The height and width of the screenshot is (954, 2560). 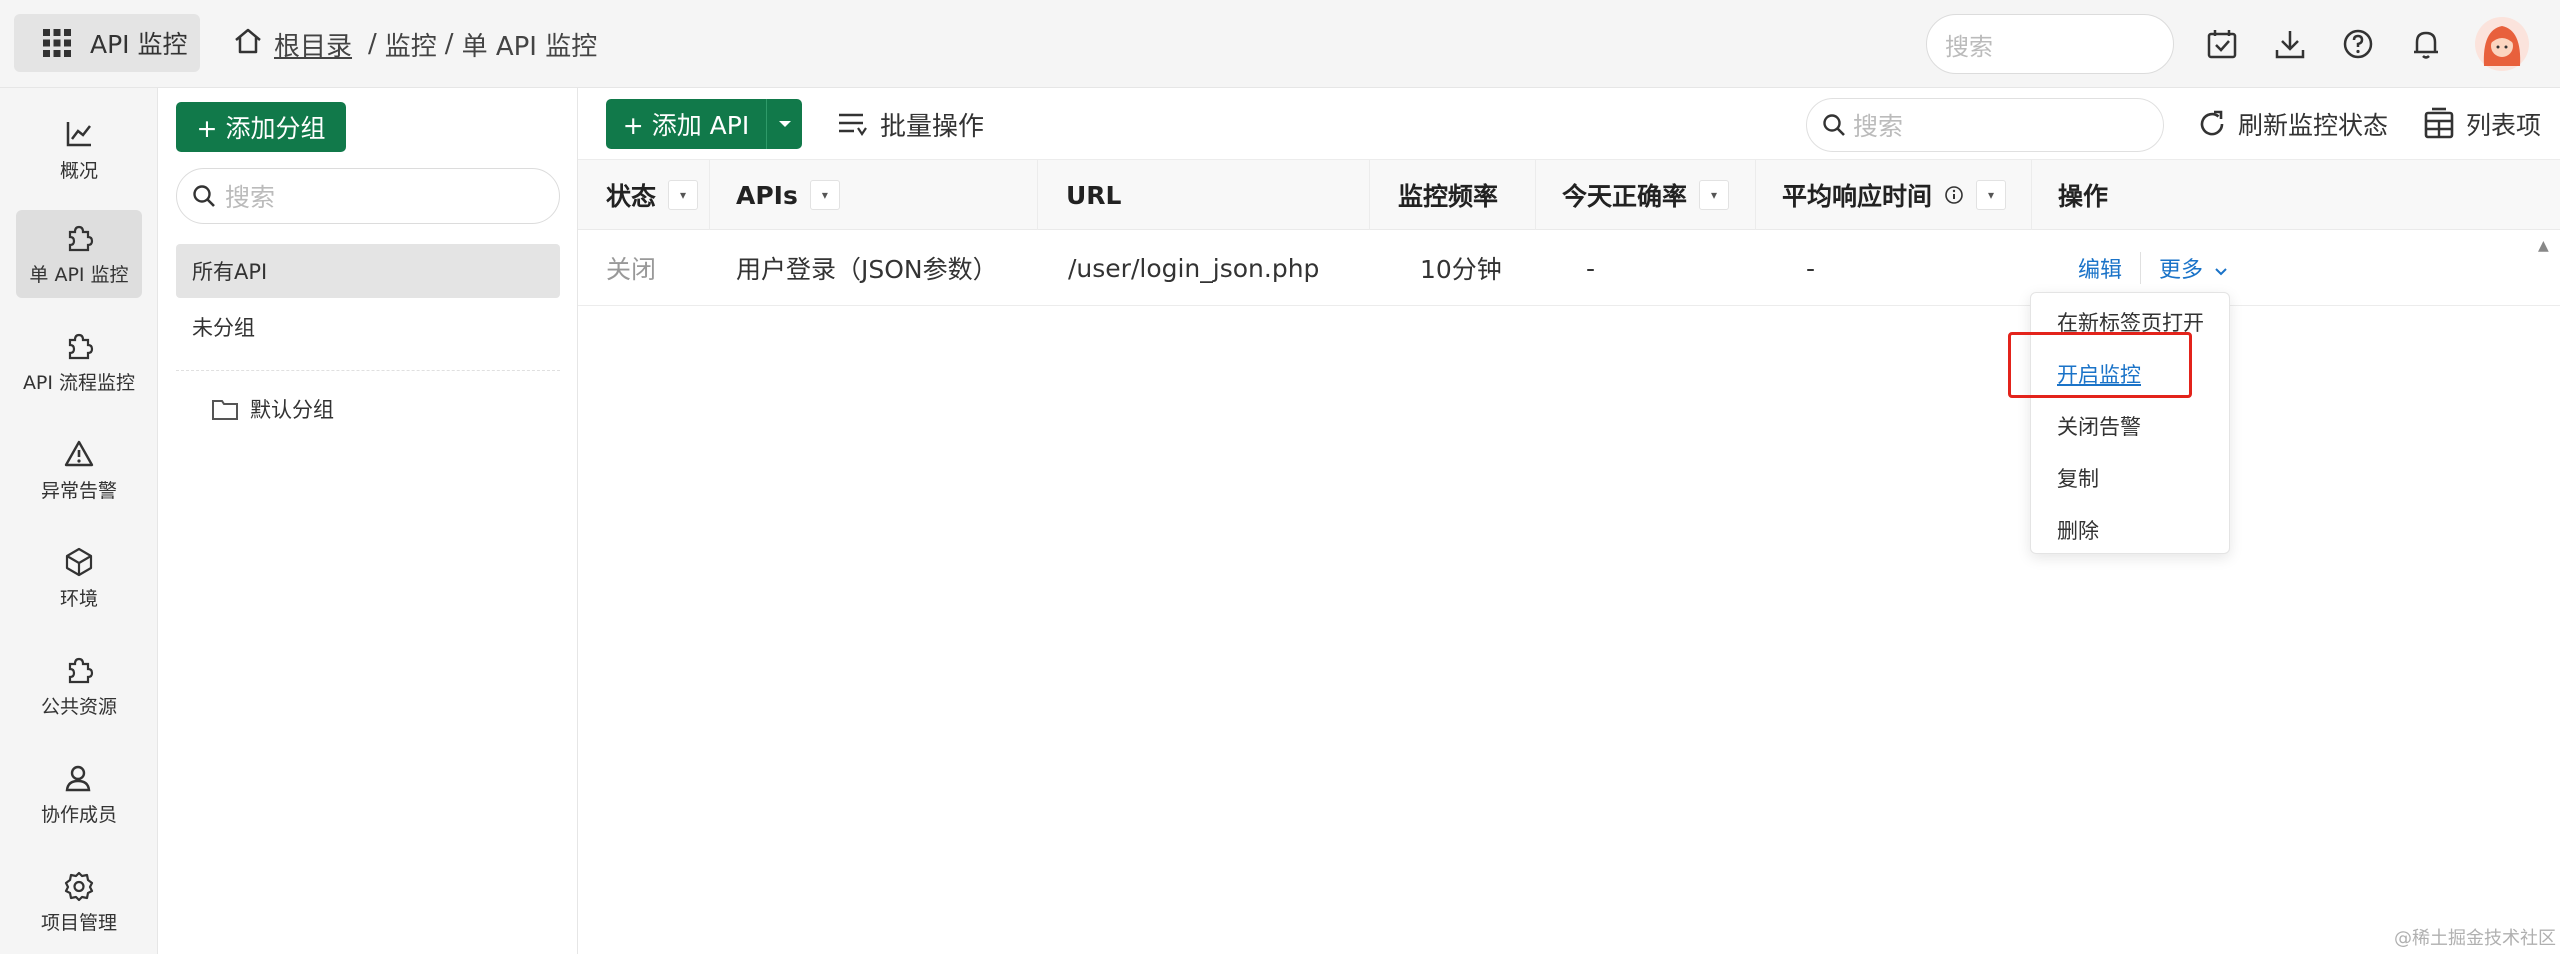 I want to click on global-search-input: 搜索, so click(x=2050, y=44).